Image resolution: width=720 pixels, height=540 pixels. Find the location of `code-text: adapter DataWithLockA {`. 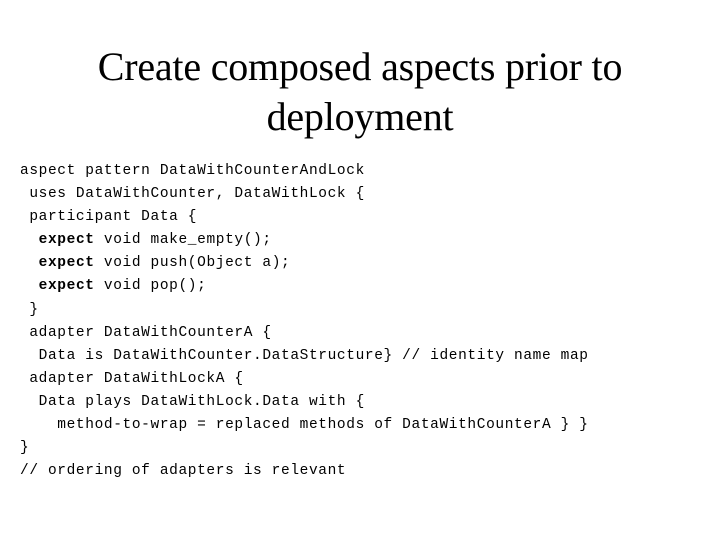

code-text: adapter DataWithLockA { is located at coordinates (132, 378).